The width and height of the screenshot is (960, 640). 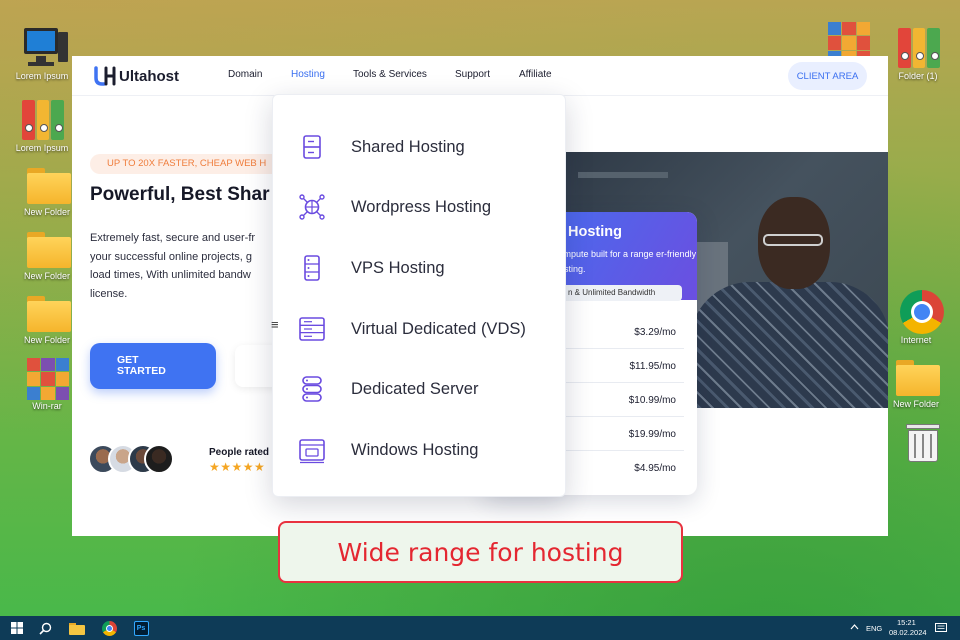 What do you see at coordinates (105, 76) in the screenshot?
I see `ultahost-logo-icon` at bounding box center [105, 76].